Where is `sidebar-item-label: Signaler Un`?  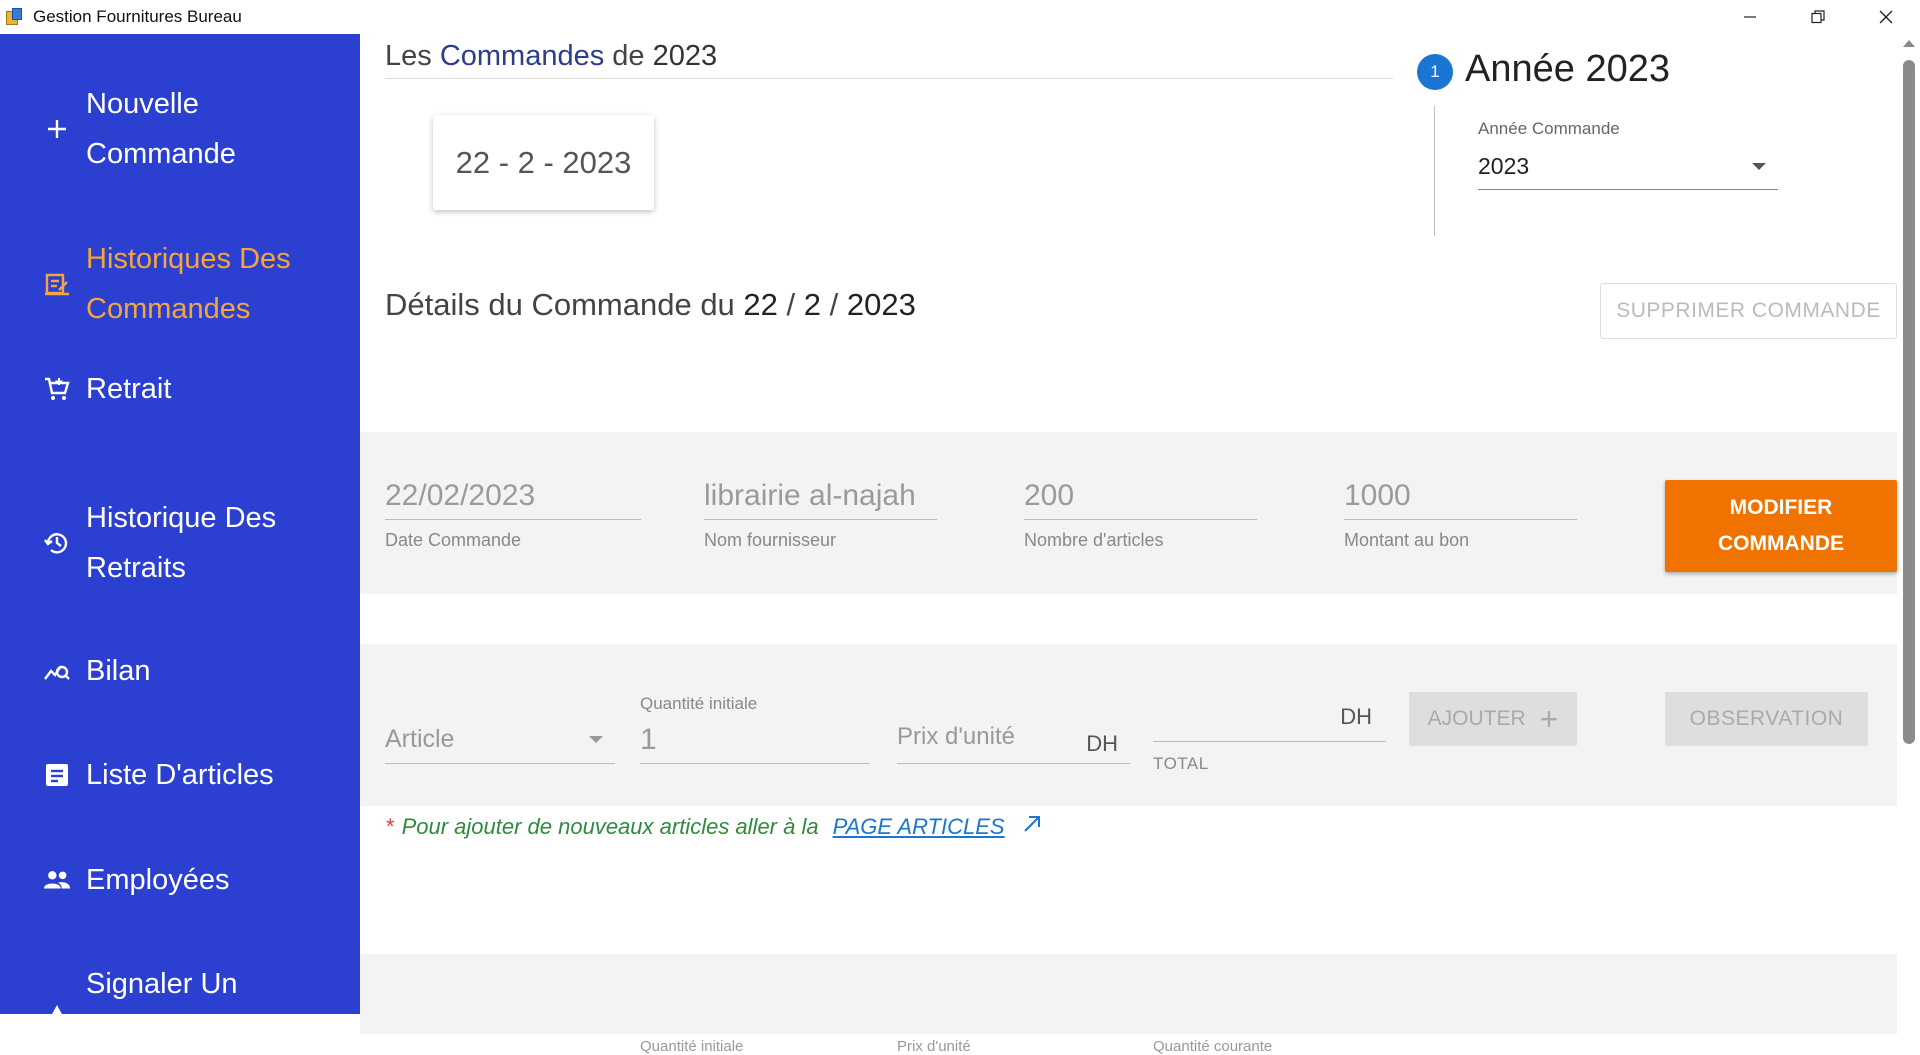
sidebar-item-label: Signaler Un is located at coordinates (162, 984).